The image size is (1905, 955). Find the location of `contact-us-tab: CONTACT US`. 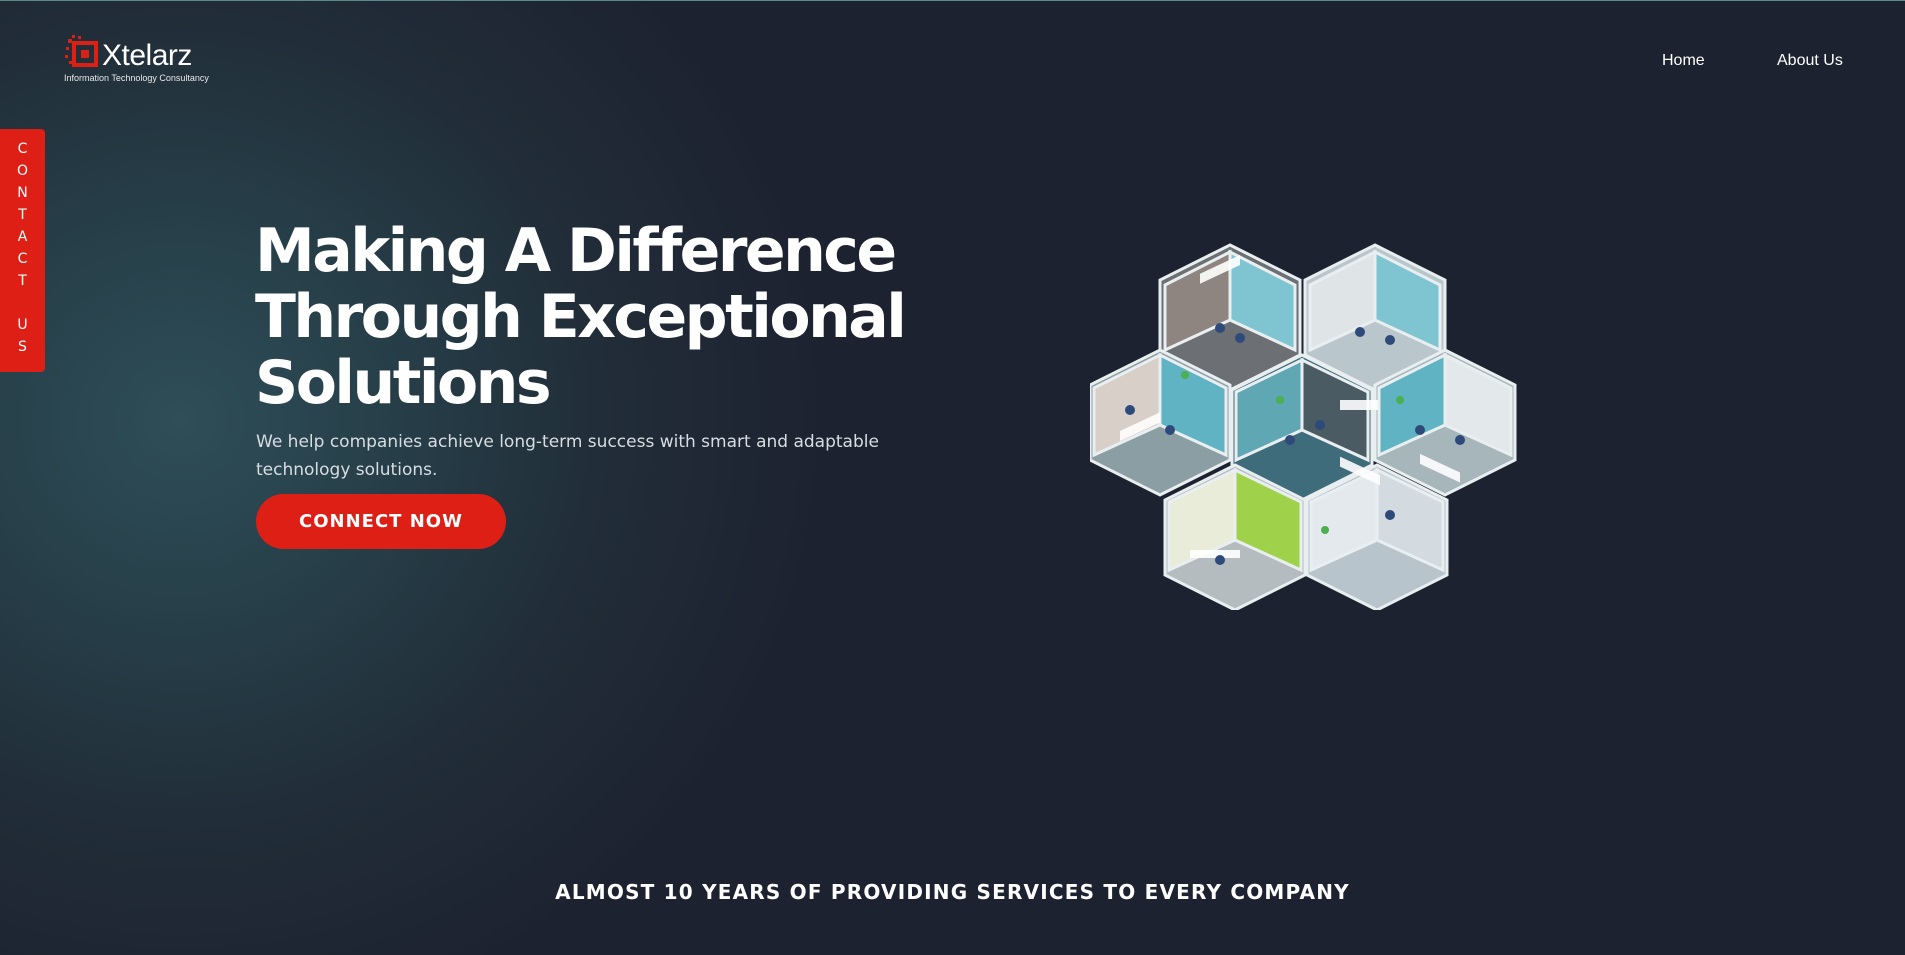

contact-us-tab: CONTACT US is located at coordinates (22, 250).